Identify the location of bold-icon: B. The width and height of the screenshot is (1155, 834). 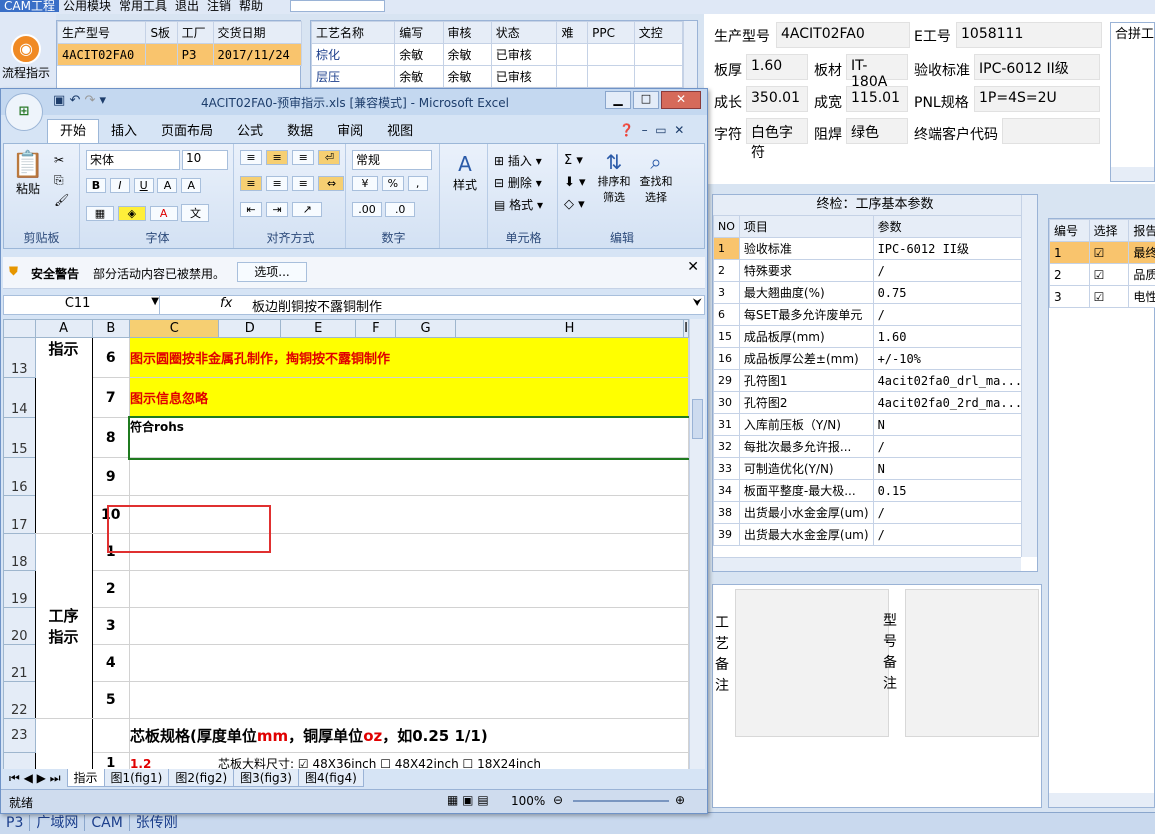
(96, 185).